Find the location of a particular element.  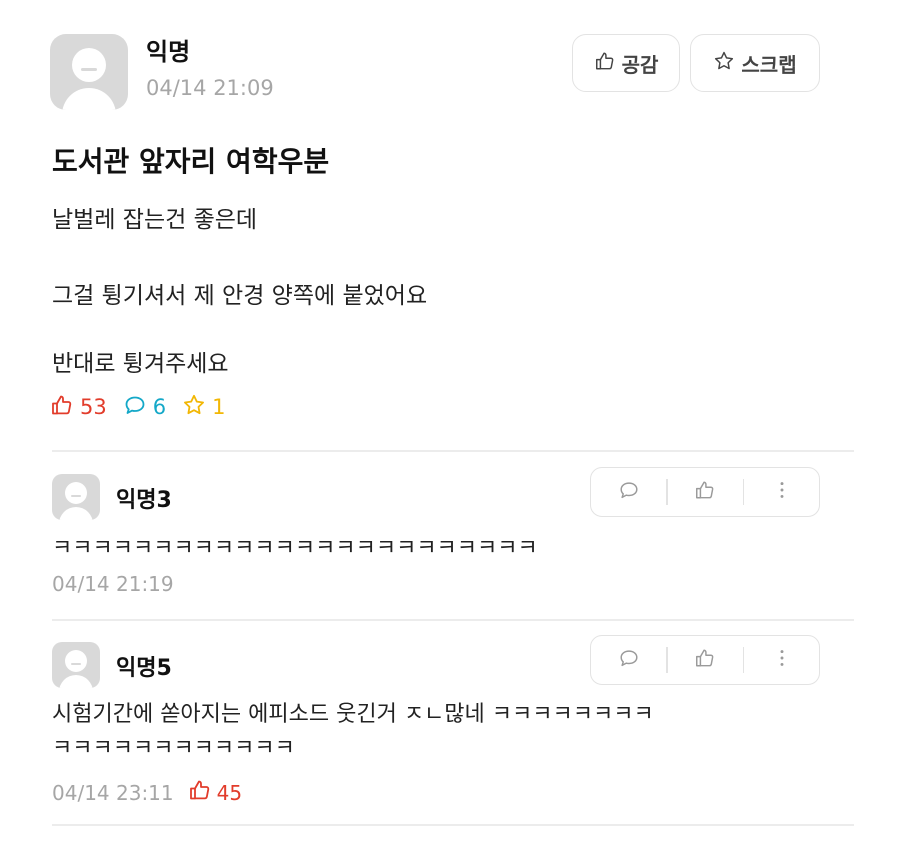

post-author-name: 익명 is located at coordinates (168, 52).